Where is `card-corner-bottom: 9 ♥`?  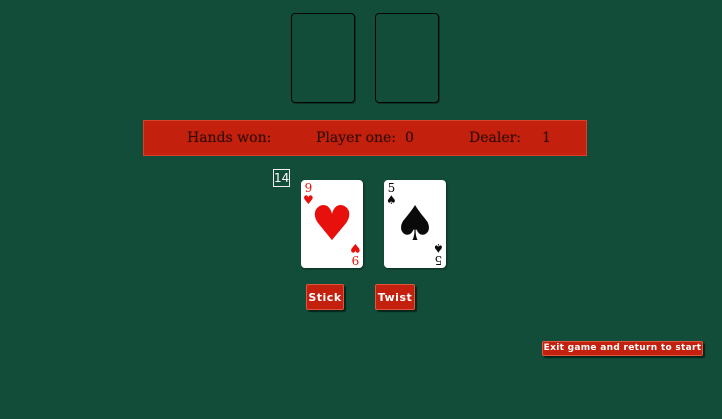
card-corner-bottom: 9 ♥ is located at coordinates (355, 254).